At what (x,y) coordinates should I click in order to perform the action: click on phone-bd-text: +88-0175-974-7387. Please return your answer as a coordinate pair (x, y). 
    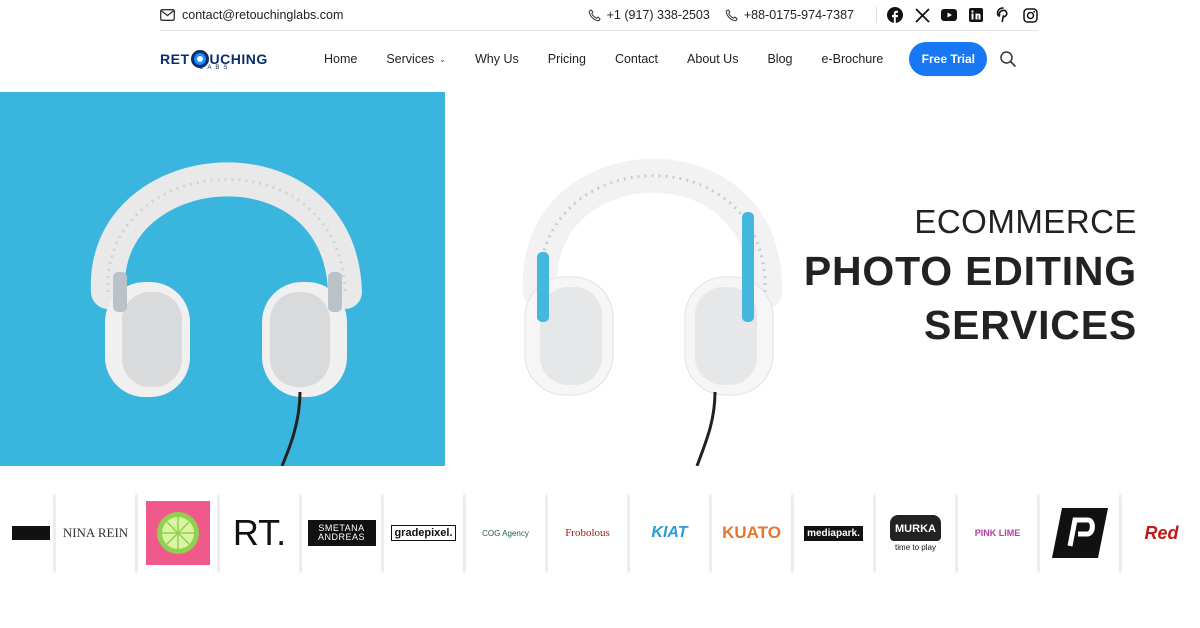
    Looking at the image, I should click on (798, 15).